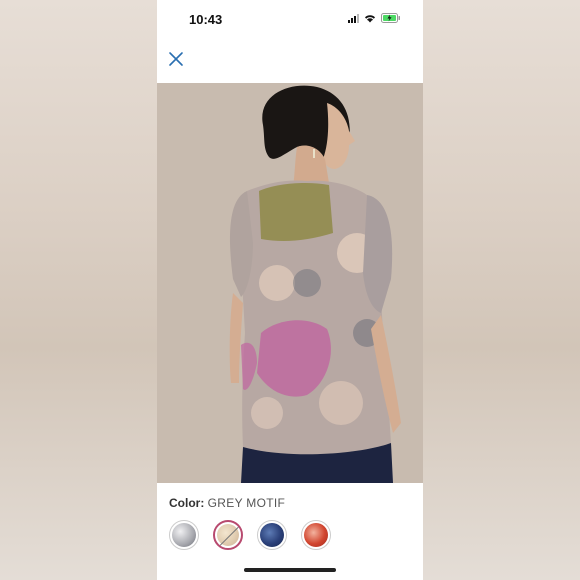  Describe the element at coordinates (188, 503) in the screenshot. I see `color-label: Color:` at that location.